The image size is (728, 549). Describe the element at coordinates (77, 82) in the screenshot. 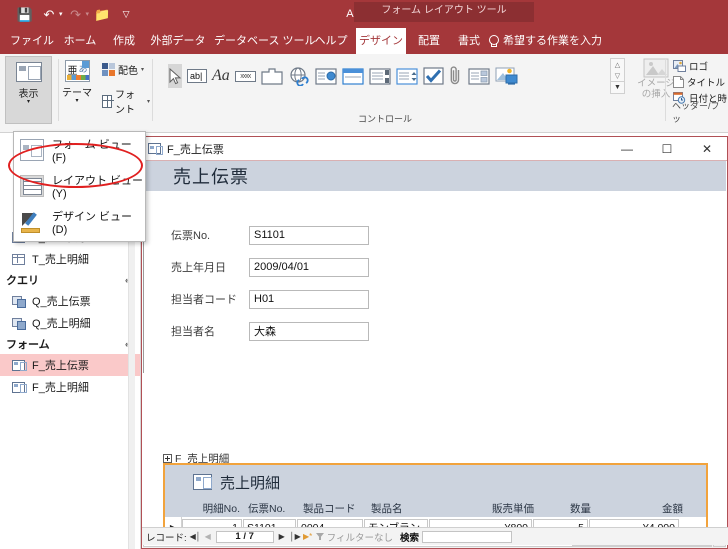

I see `theme-button: 亜あ テーマ ▾` at that location.